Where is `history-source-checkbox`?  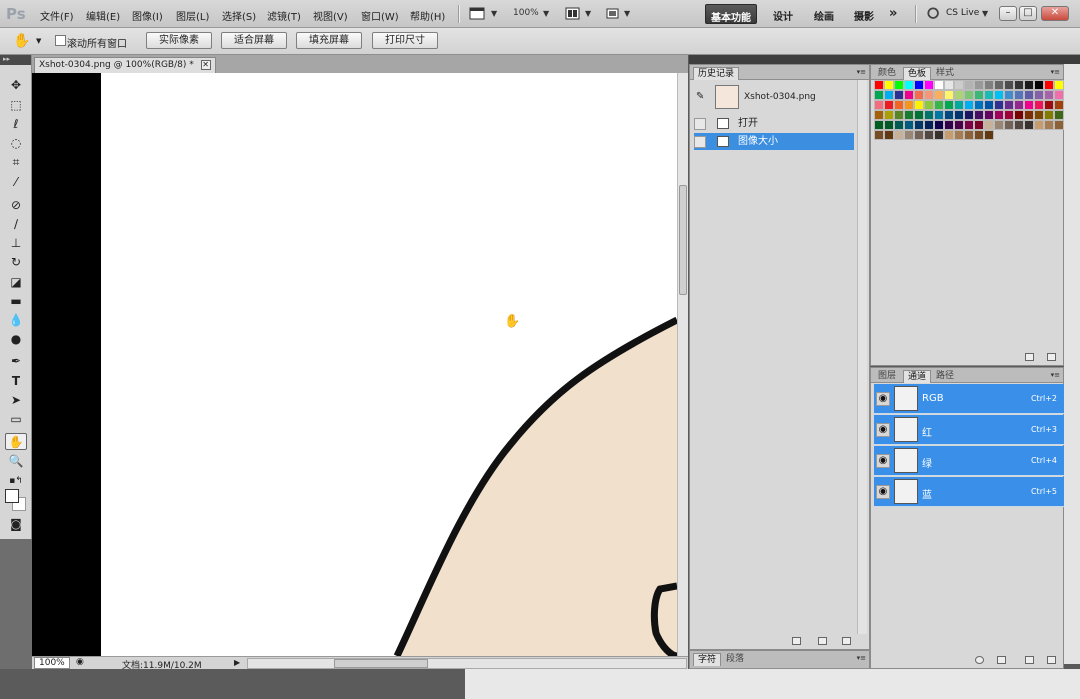
history-source-checkbox is located at coordinates (700, 124).